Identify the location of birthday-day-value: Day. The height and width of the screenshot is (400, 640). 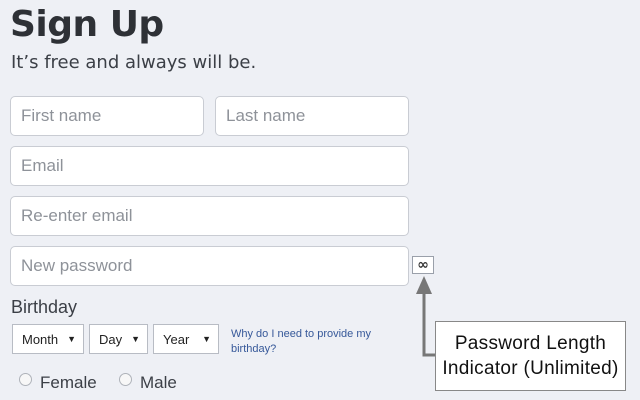
(111, 339).